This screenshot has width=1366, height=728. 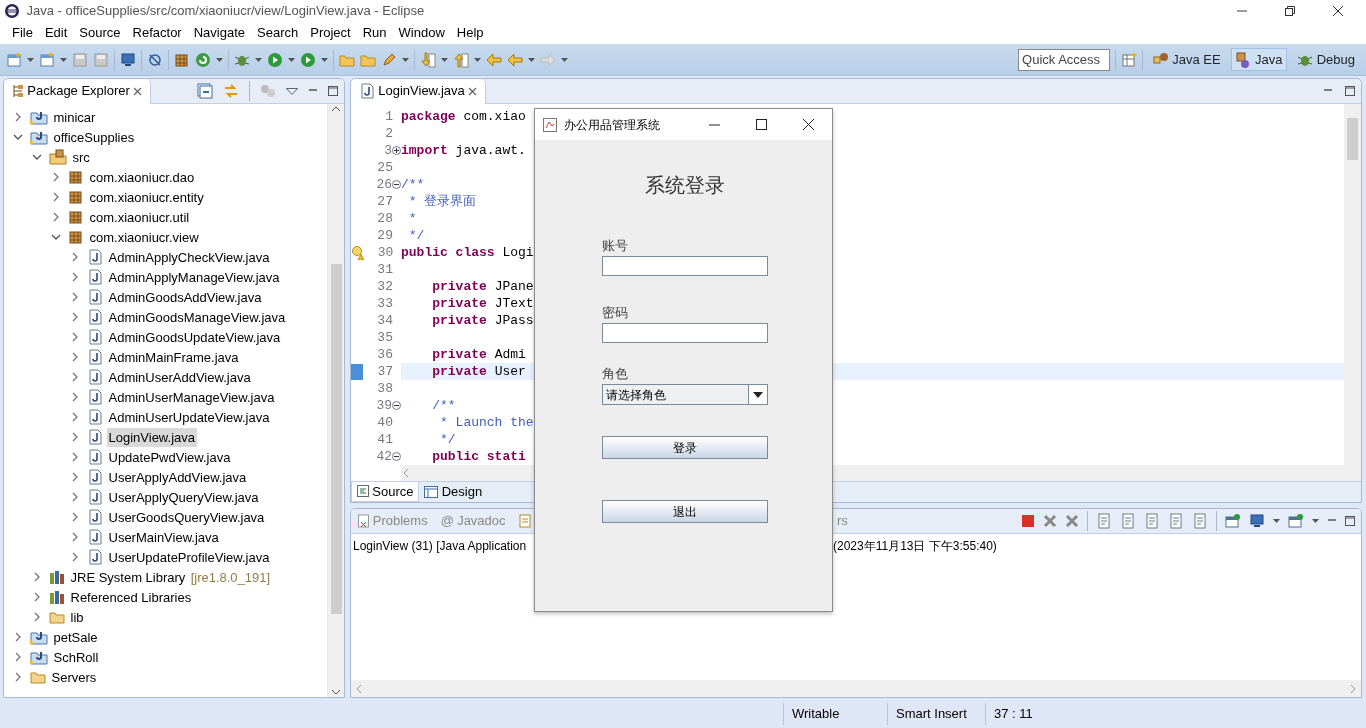 What do you see at coordinates (219, 33) in the screenshot?
I see `menu-item: Navigate` at bounding box center [219, 33].